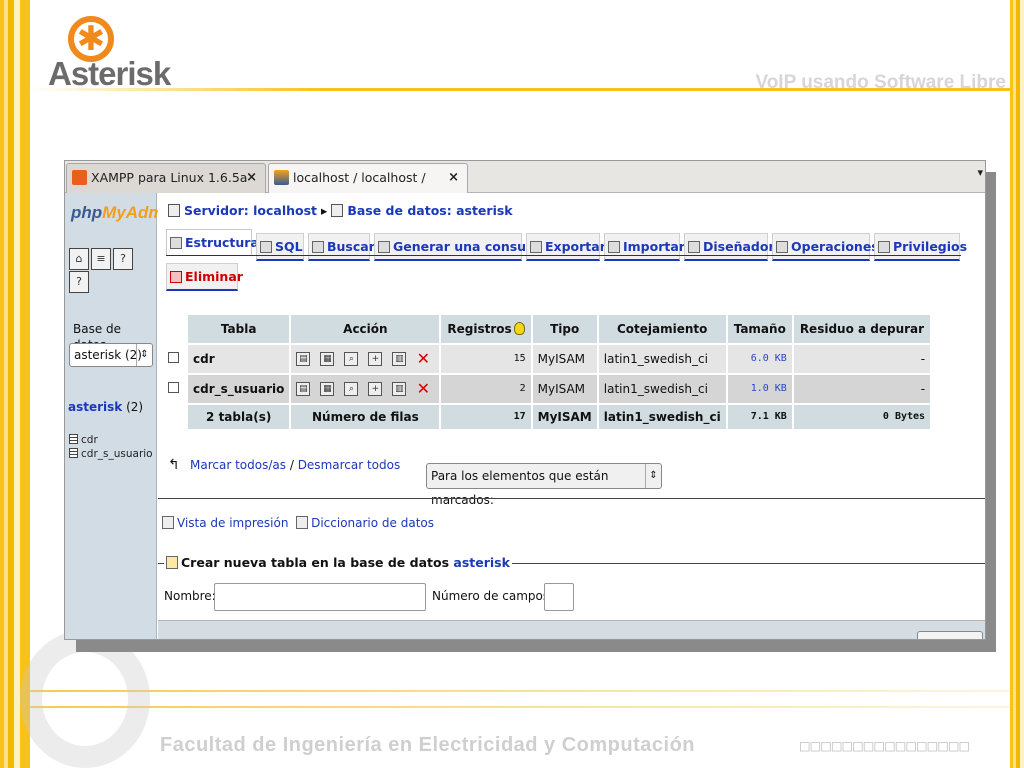 The height and width of the screenshot is (768, 1024). Describe the element at coordinates (166, 178) in the screenshot. I see `browser-tab-xampp: XAMPP para Linux 1.6.5a ×` at that location.